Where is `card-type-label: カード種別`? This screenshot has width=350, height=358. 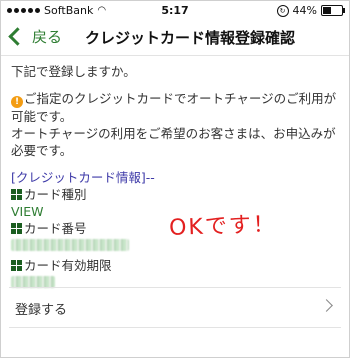 card-type-label: カード種別 is located at coordinates (55, 194).